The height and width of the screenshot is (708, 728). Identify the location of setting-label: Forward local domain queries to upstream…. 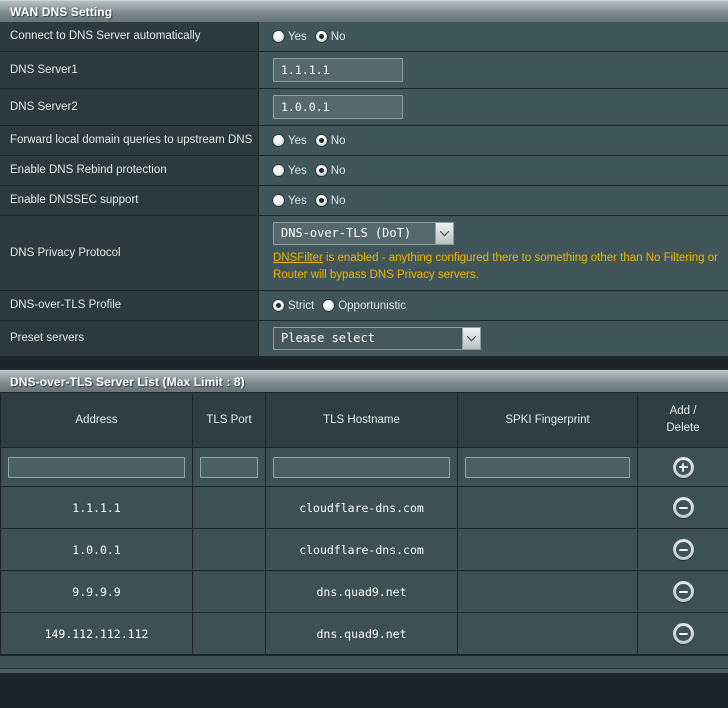
(129, 140).